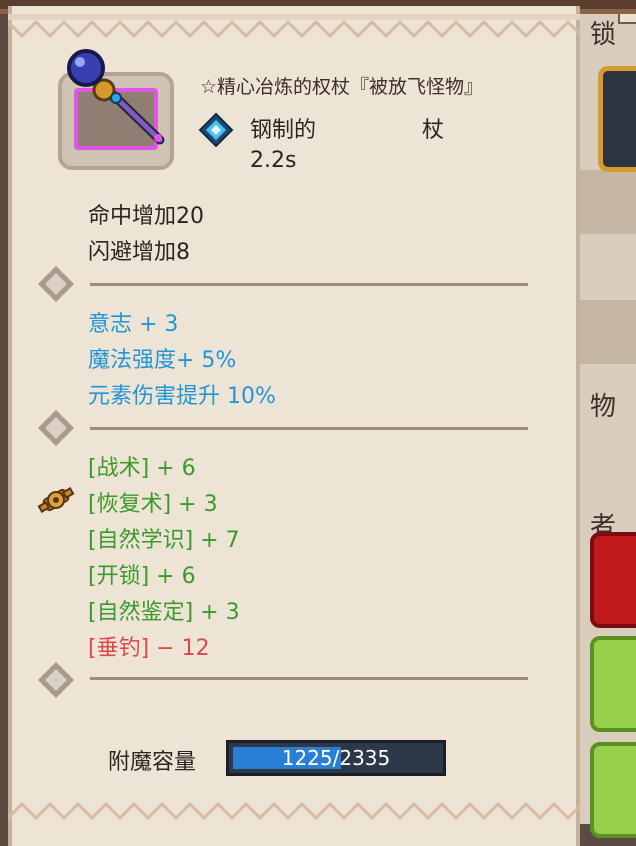 The width and height of the screenshot is (636, 846). What do you see at coordinates (142, 468) in the screenshot?
I see `skill-stat: [战术] + 6` at bounding box center [142, 468].